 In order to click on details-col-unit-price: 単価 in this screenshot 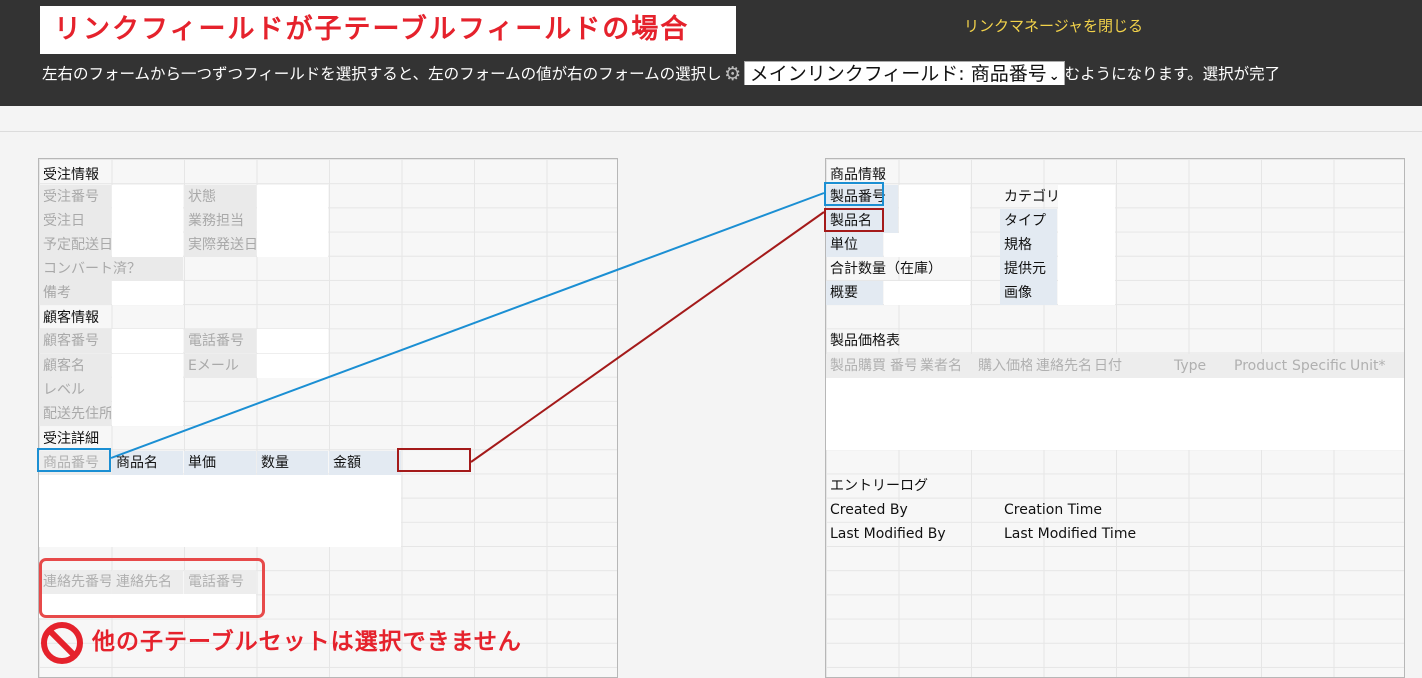, I will do `click(220, 463)`.